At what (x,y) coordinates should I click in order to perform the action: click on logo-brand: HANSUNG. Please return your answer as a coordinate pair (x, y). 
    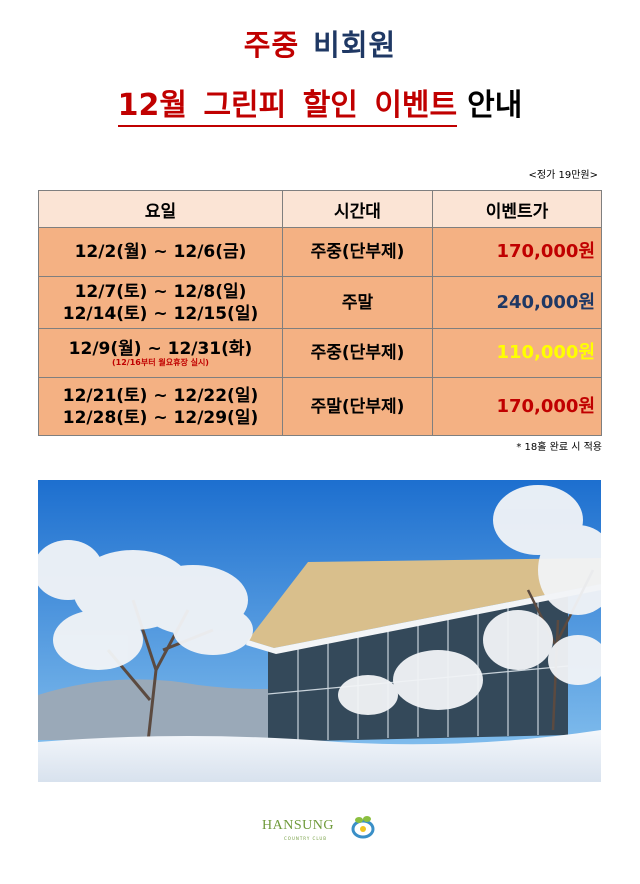
    Looking at the image, I should click on (298, 825).